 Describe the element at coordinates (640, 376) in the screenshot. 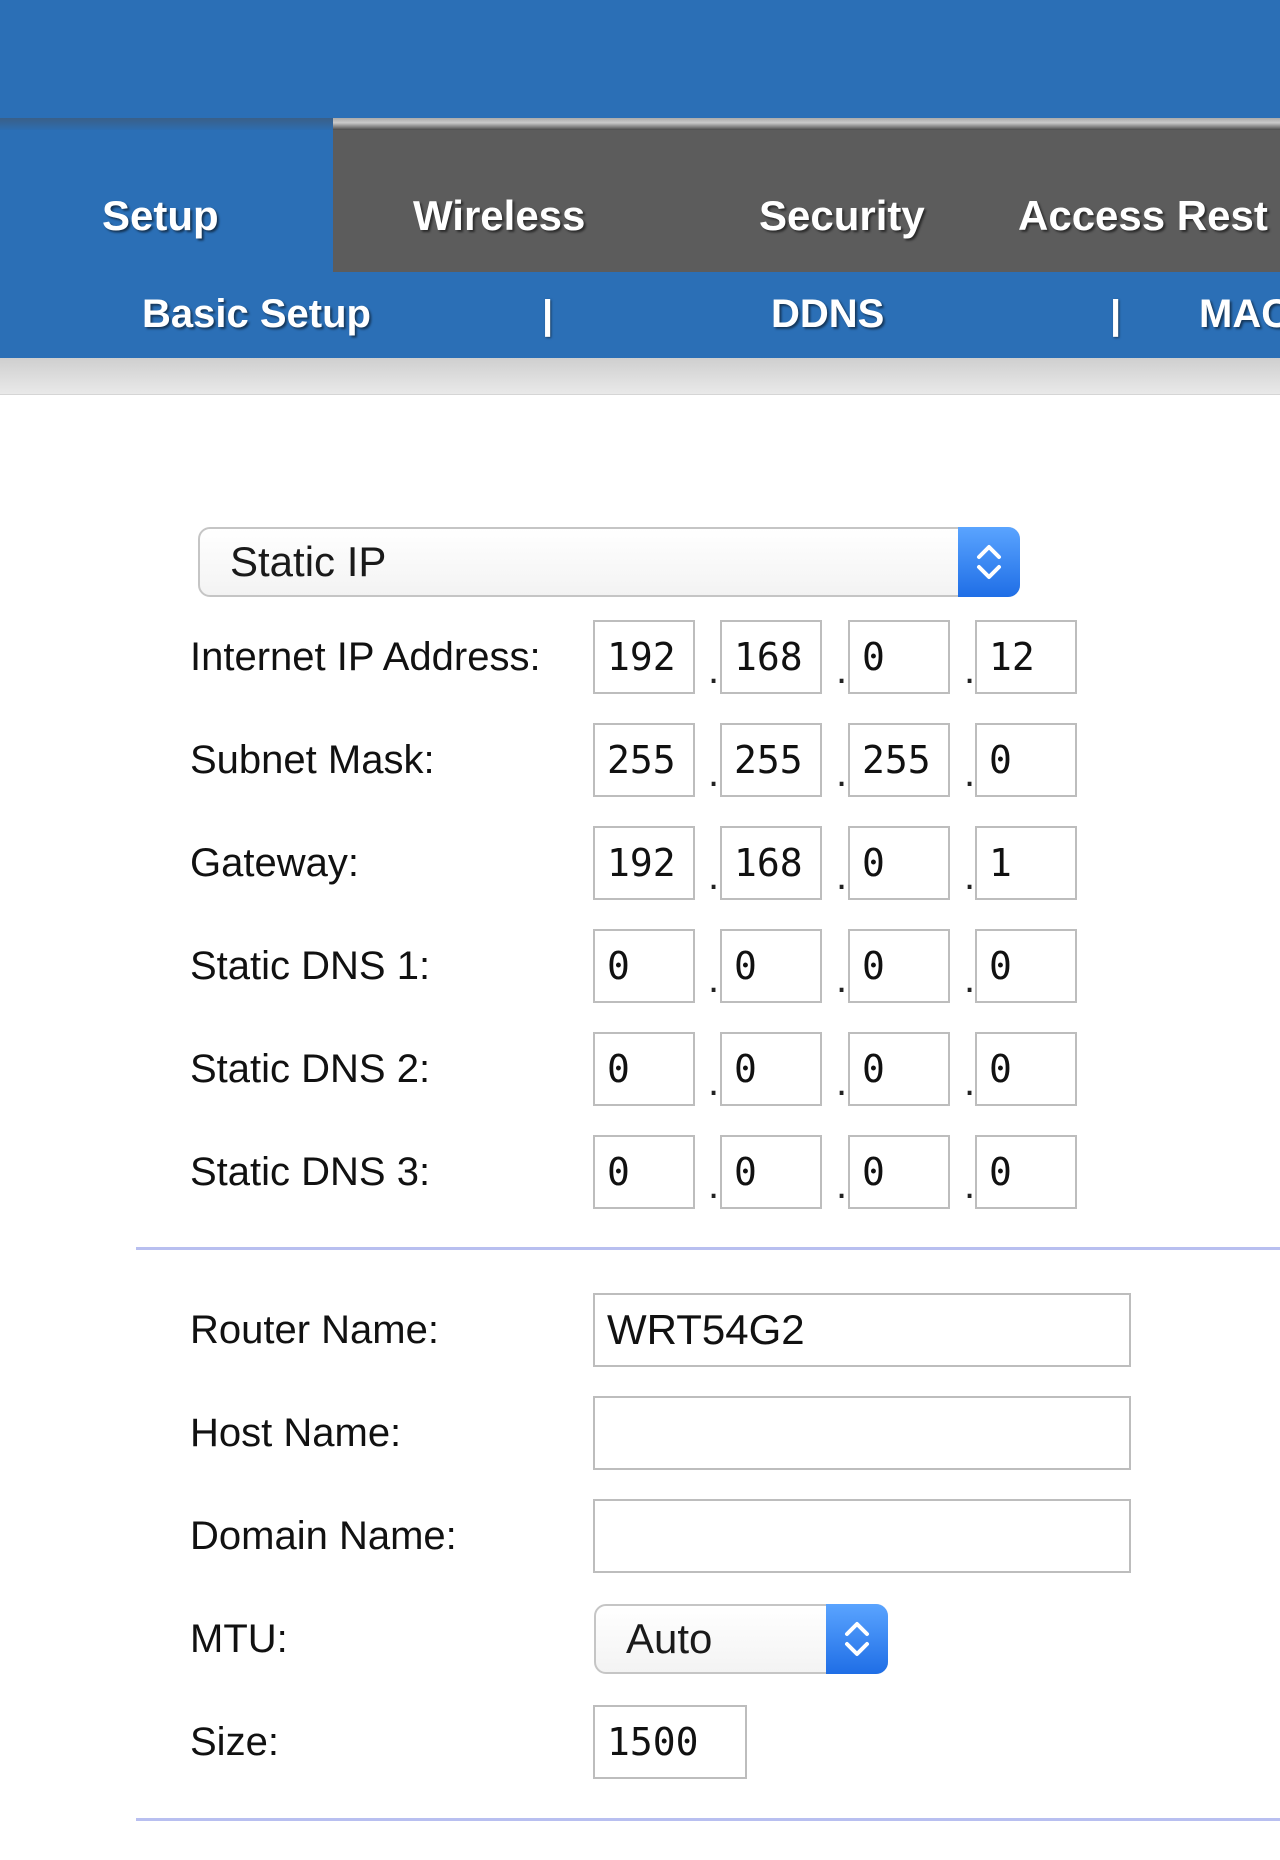

I see `content-top-strip` at that location.